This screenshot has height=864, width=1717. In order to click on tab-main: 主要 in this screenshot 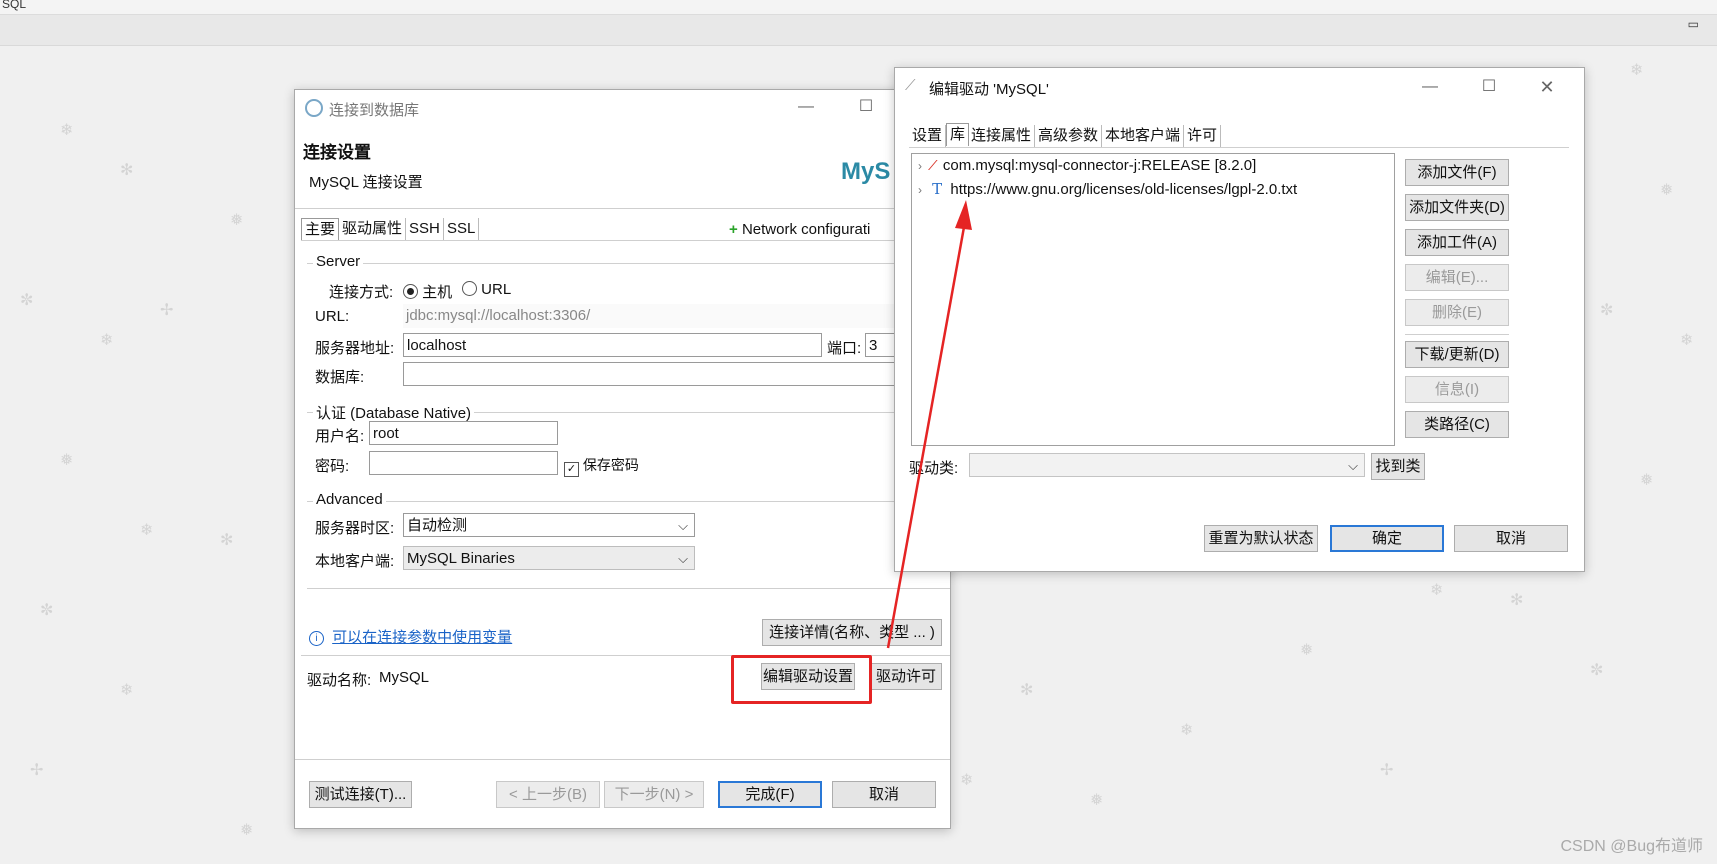, I will do `click(320, 229)`.